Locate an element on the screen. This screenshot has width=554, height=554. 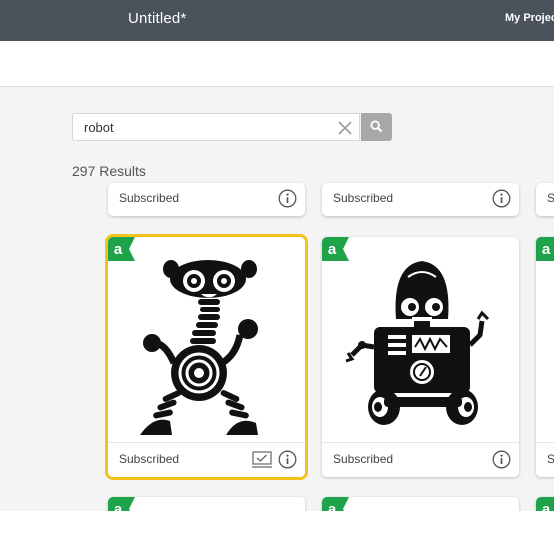
page-bottom-area is located at coordinates (277, 532).